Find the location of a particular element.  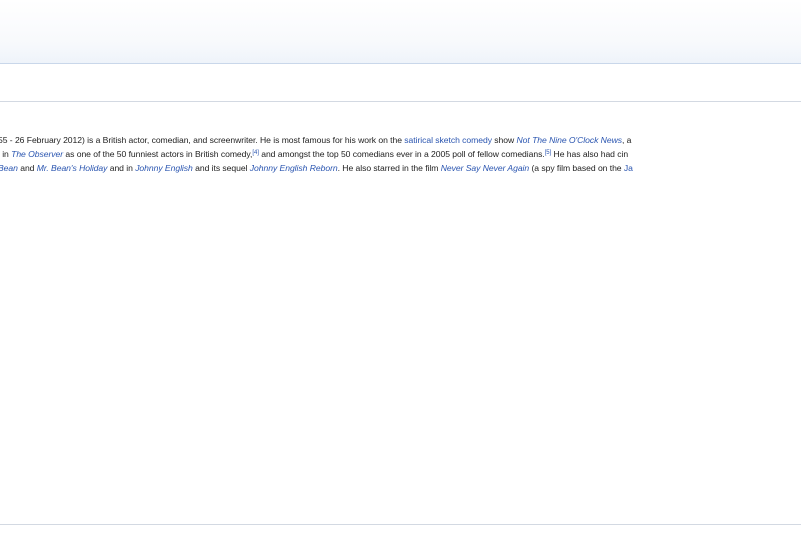

link-never-say-never-again: Never Say Never Again is located at coordinates (485, 168).